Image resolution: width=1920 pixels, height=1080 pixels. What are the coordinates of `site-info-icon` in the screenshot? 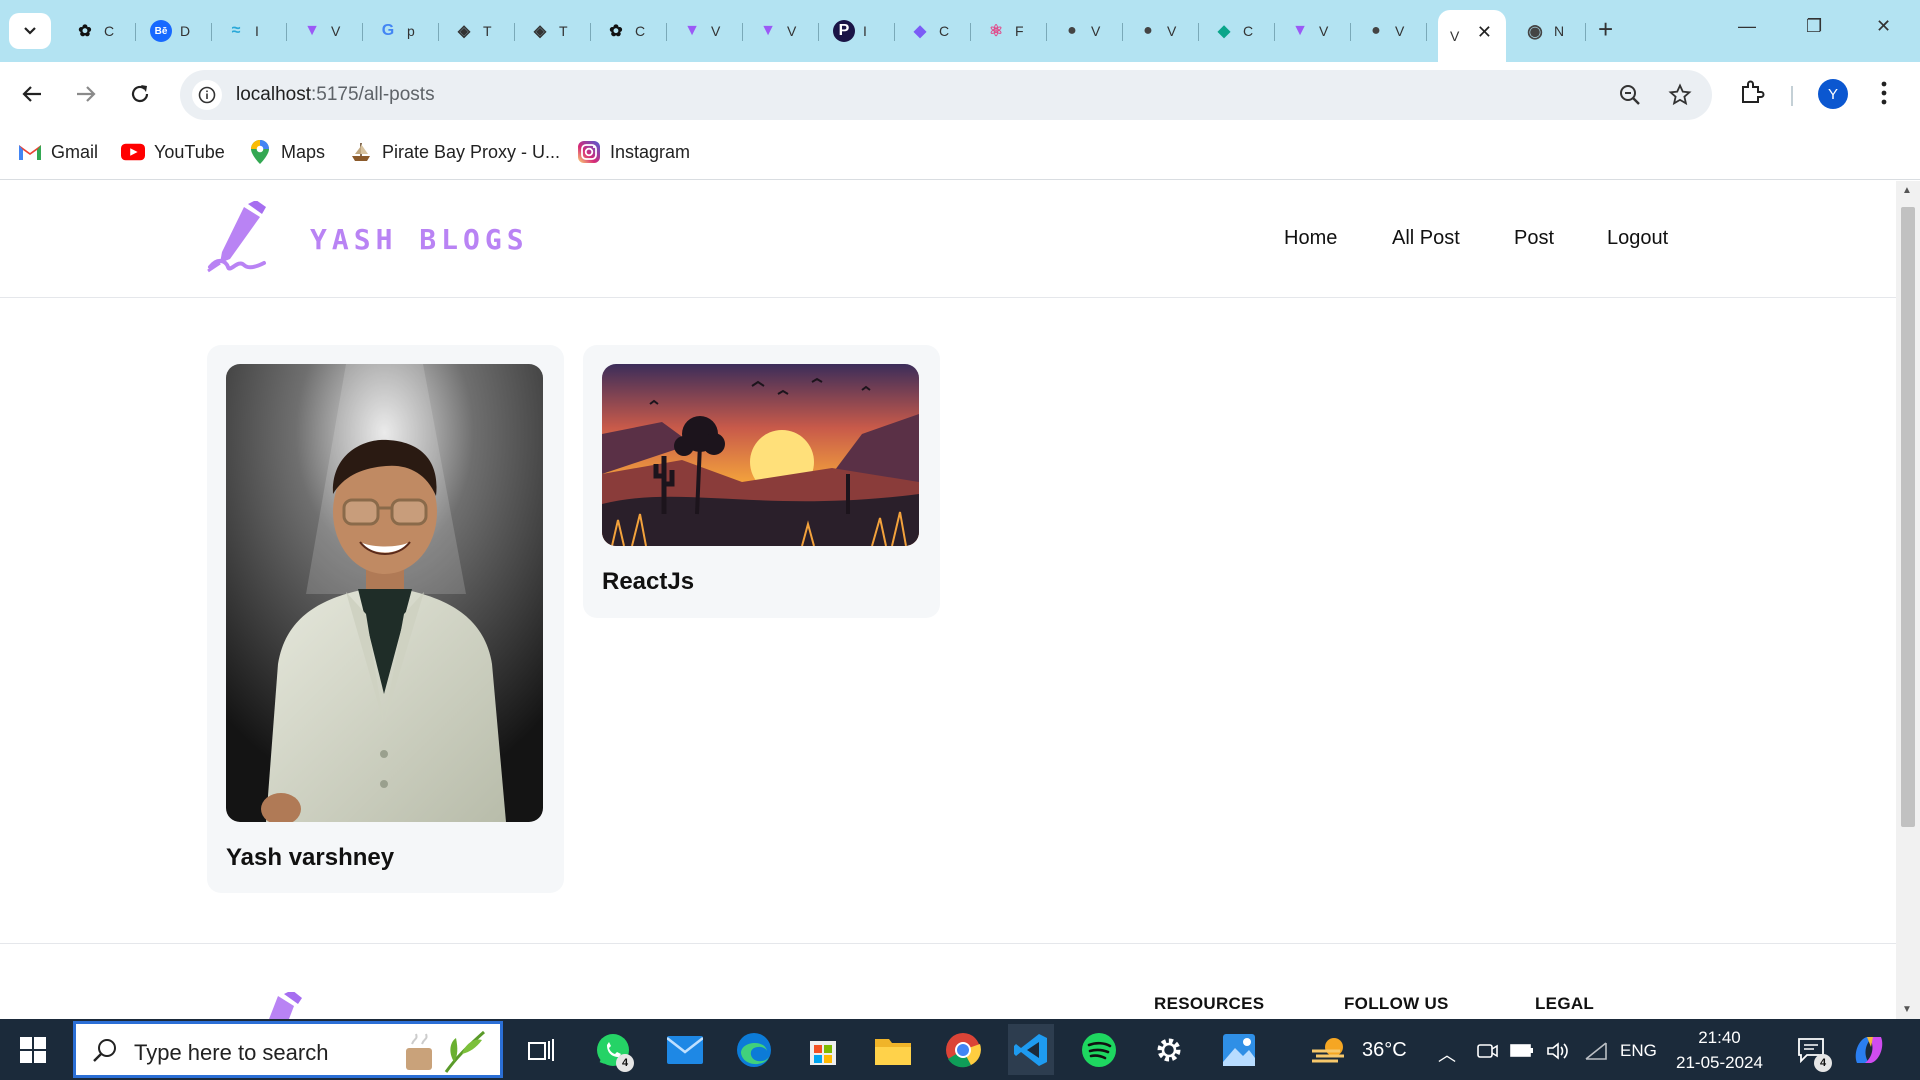 It's located at (207, 95).